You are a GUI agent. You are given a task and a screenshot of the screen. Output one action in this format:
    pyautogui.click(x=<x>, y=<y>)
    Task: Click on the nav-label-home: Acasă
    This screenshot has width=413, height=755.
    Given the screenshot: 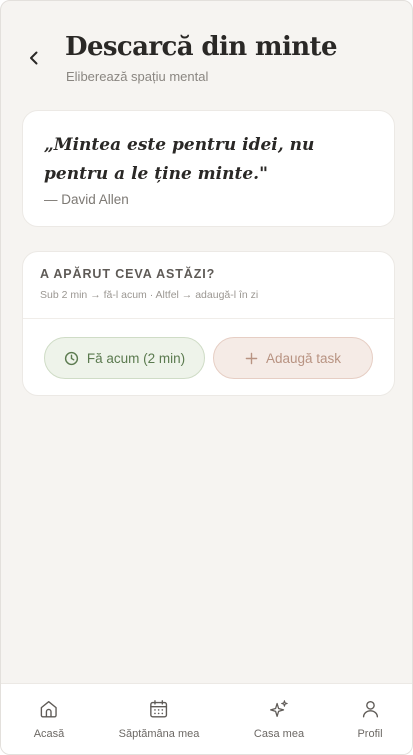 What is the action you would take?
    pyautogui.click(x=49, y=734)
    